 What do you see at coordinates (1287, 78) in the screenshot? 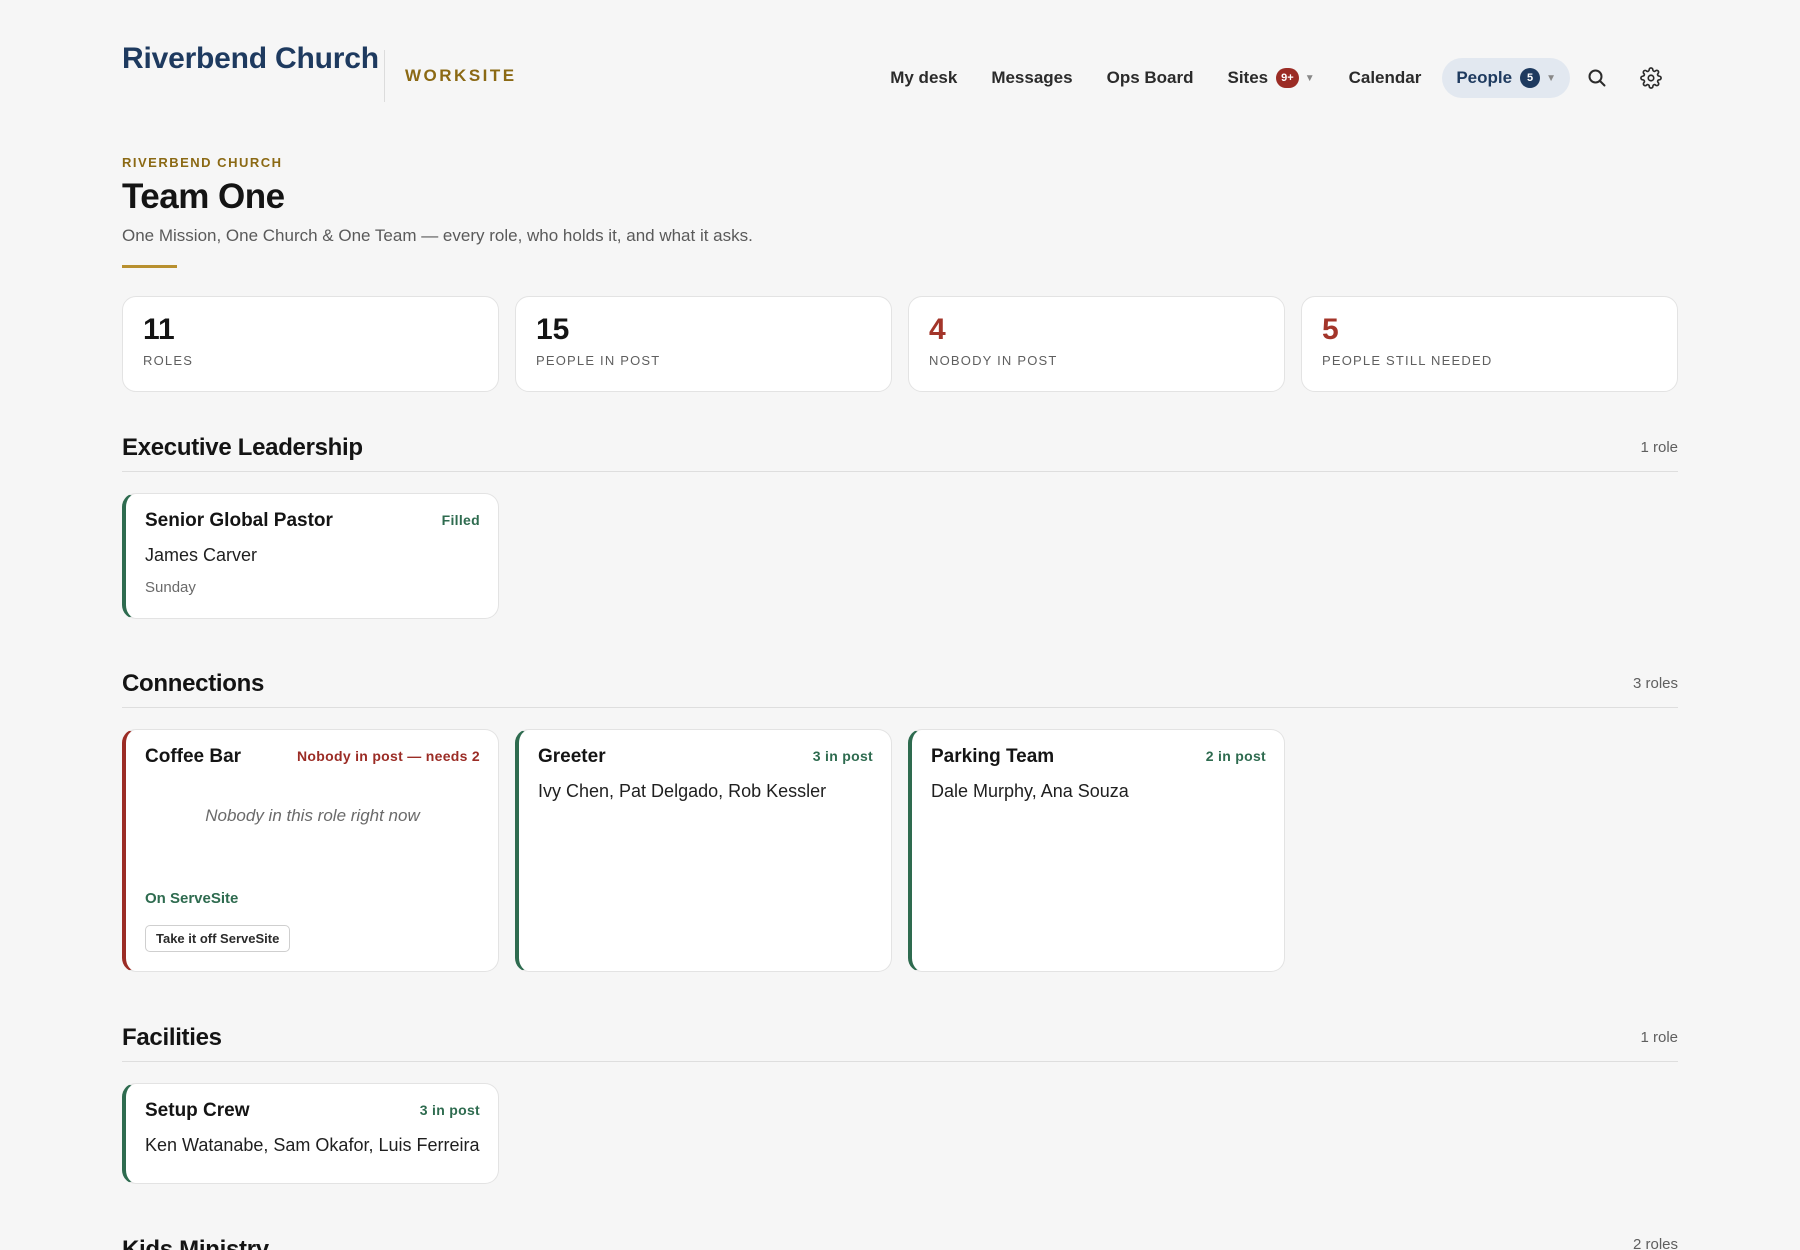
I see `sites-count-badge: 9+` at bounding box center [1287, 78].